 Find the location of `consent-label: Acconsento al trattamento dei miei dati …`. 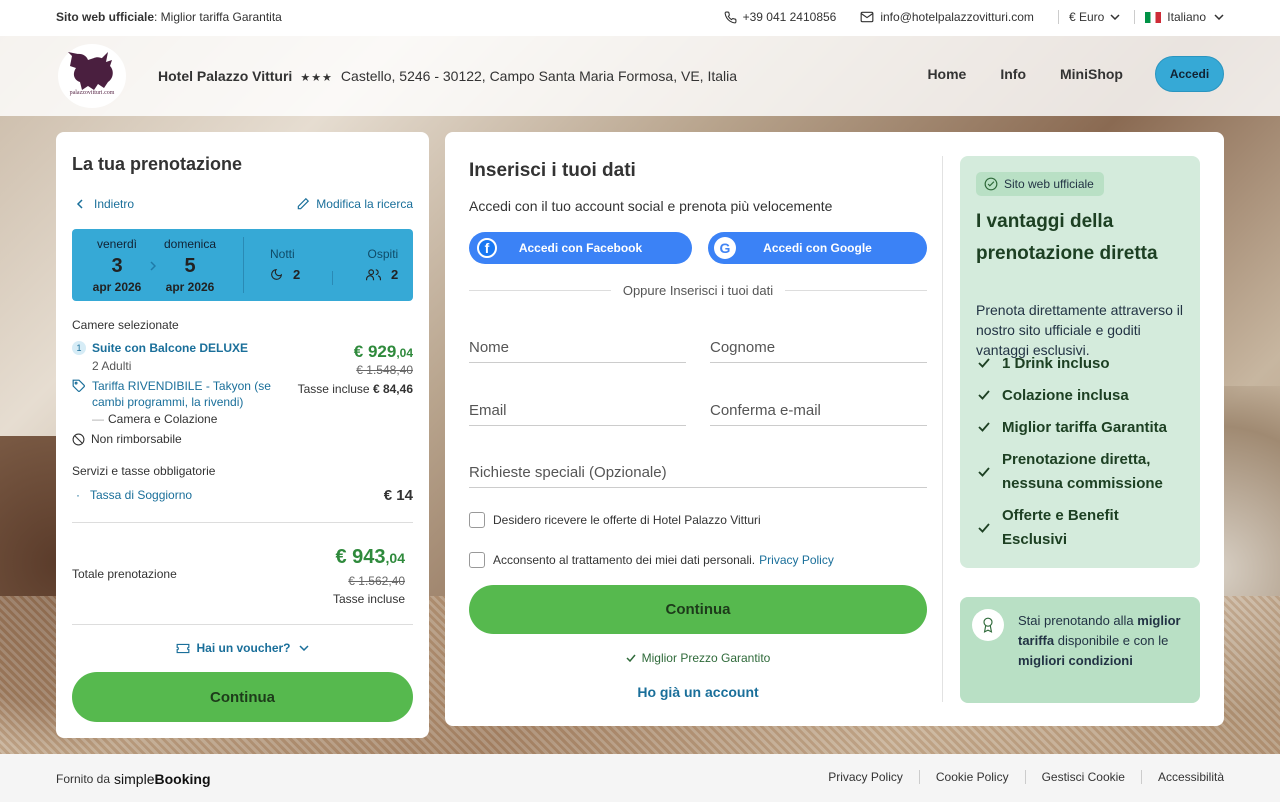

consent-label: Acconsento al trattamento dei miei dati … is located at coordinates (624, 560).